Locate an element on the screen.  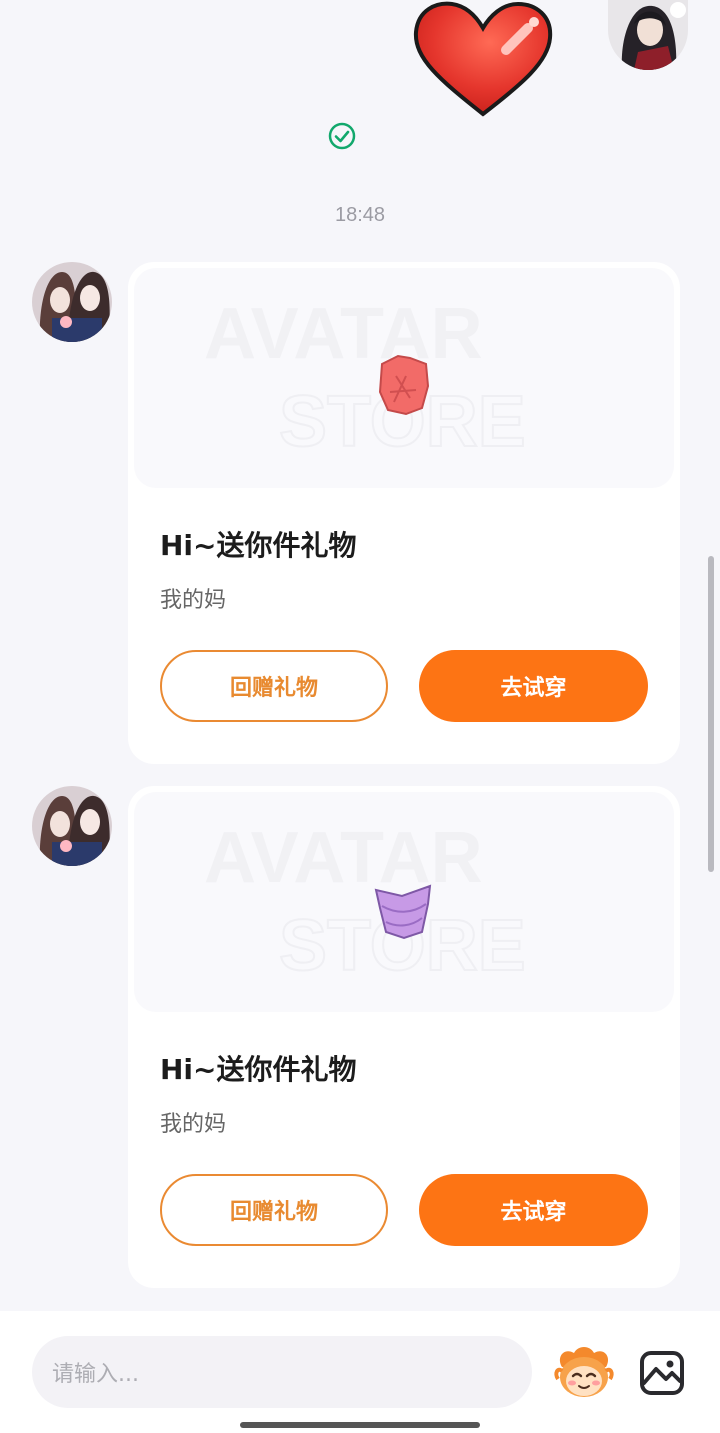
sent-check-icon is located at coordinates (342, 136).